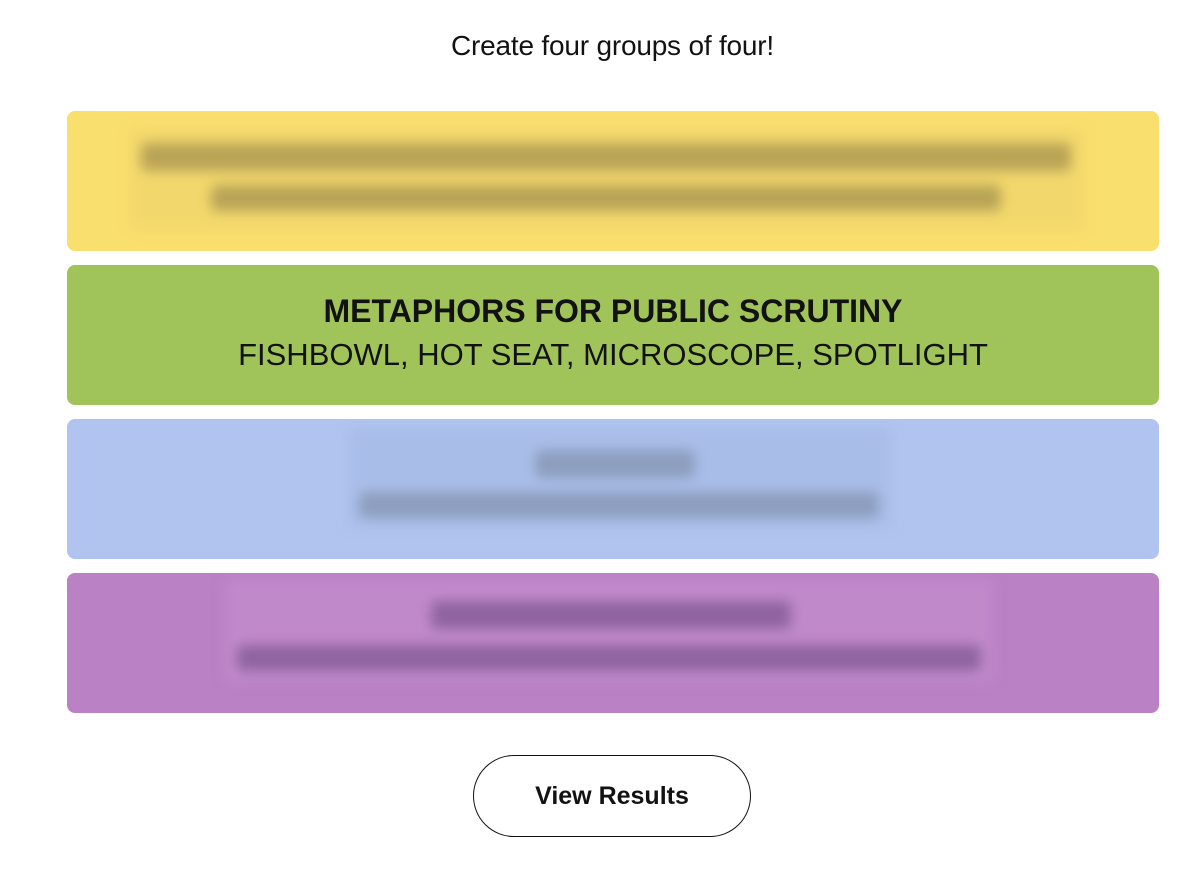  What do you see at coordinates (612, 796) in the screenshot?
I see `view-results-button: View Results` at bounding box center [612, 796].